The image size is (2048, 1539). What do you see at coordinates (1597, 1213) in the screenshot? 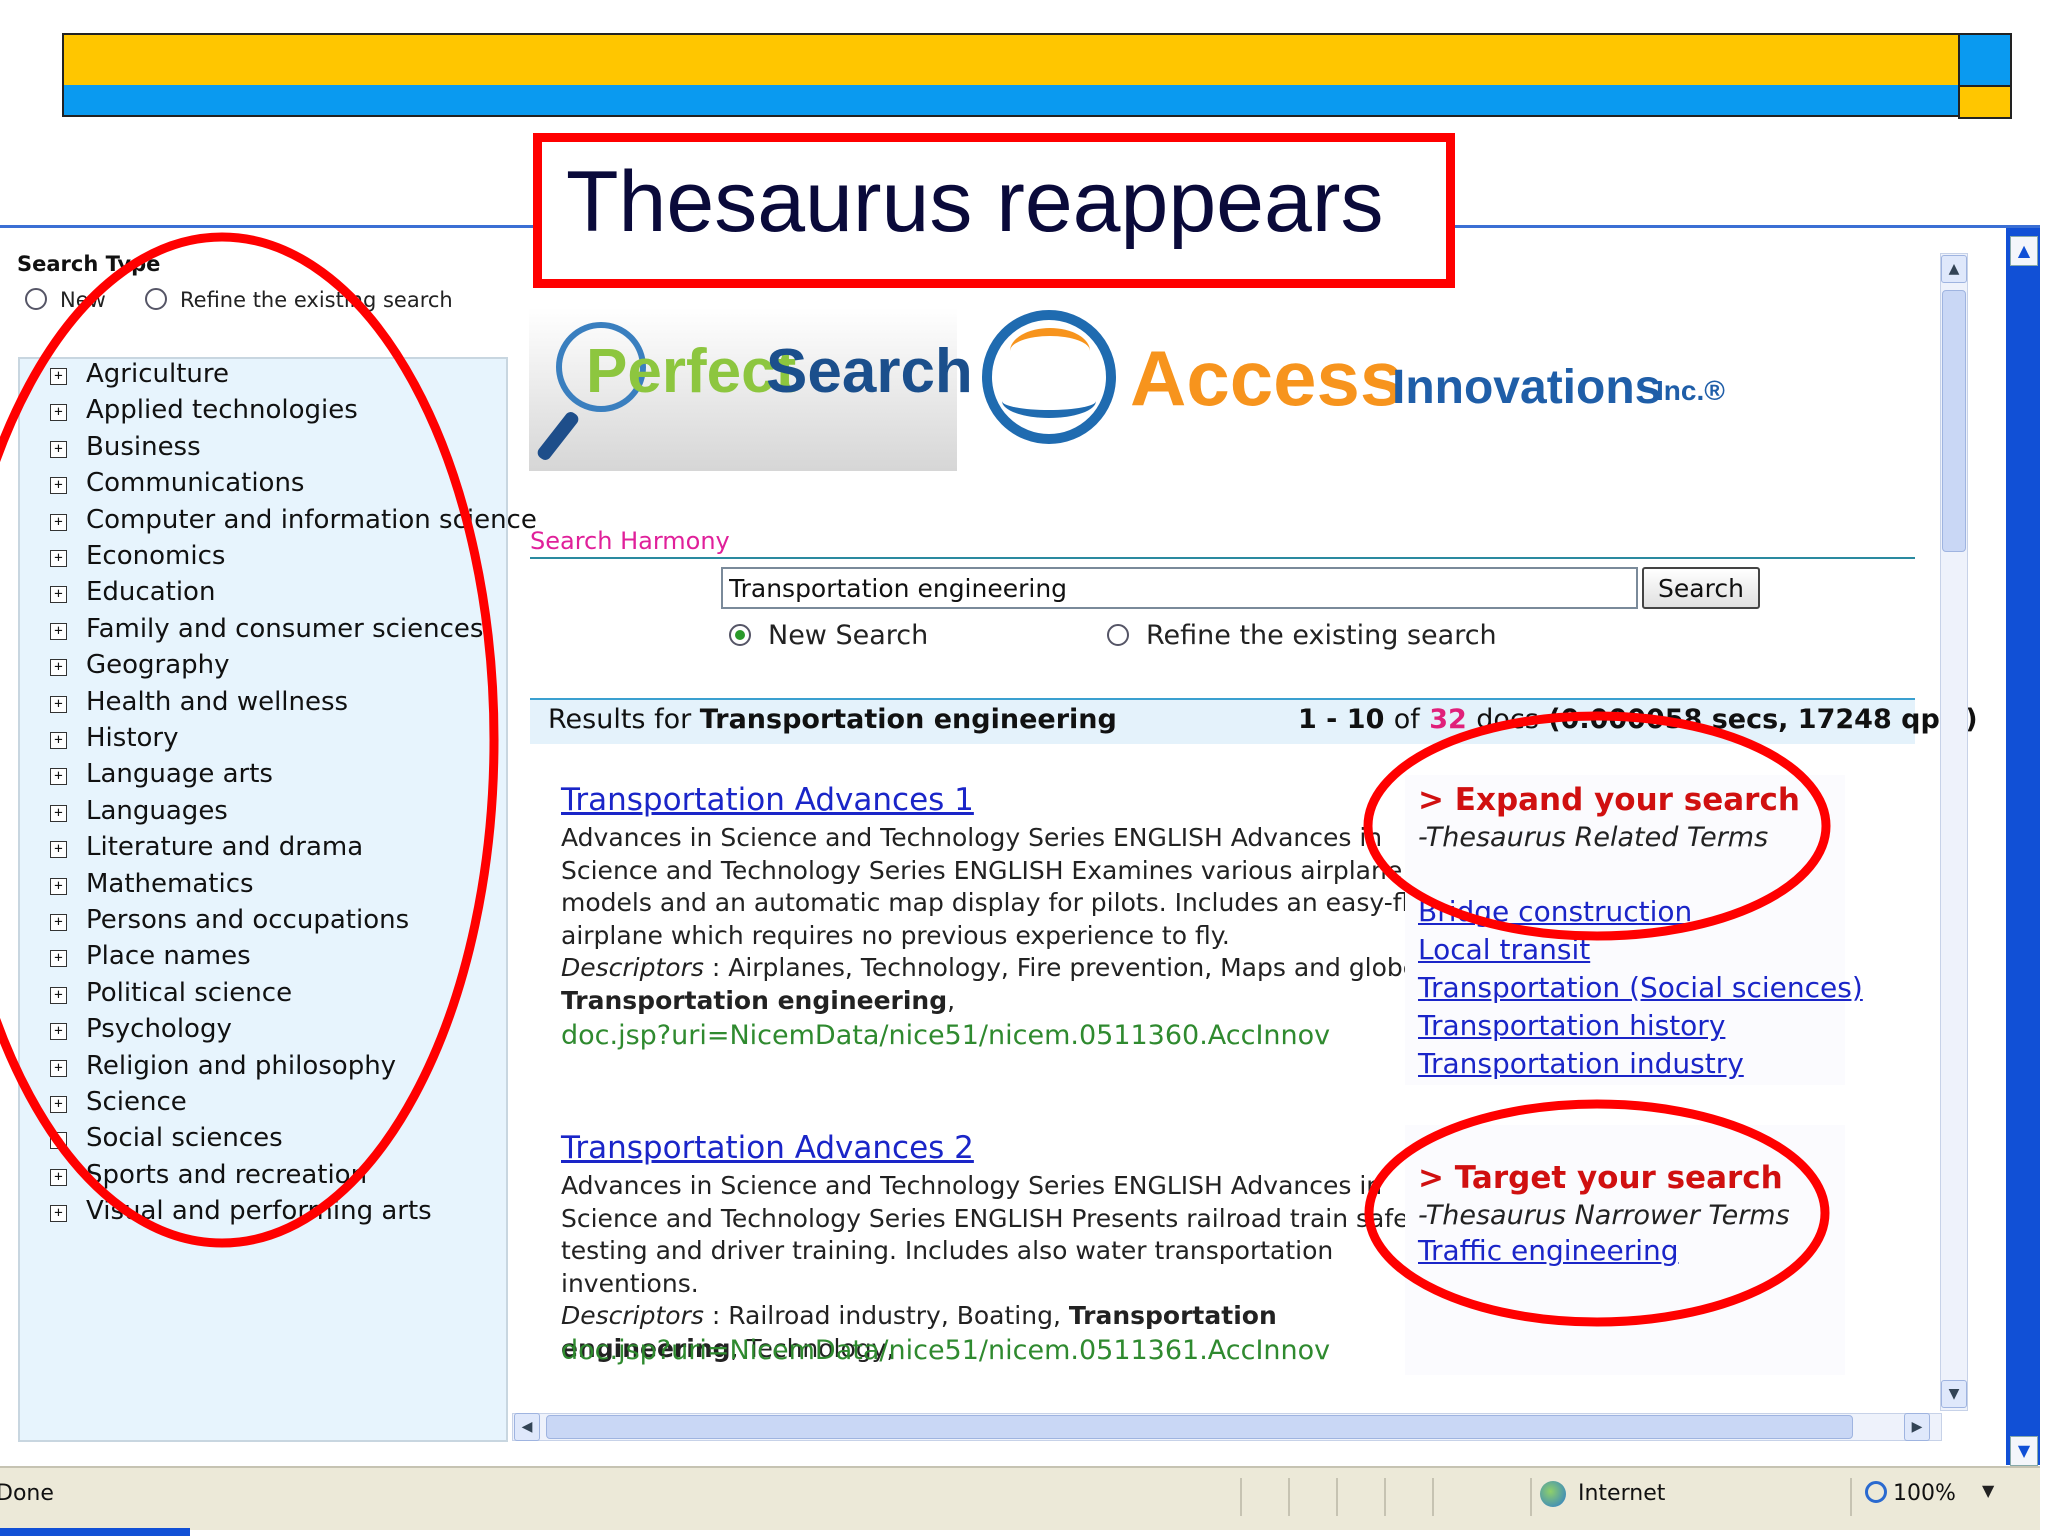
I see `target-search-highlight-ellipse` at bounding box center [1597, 1213].